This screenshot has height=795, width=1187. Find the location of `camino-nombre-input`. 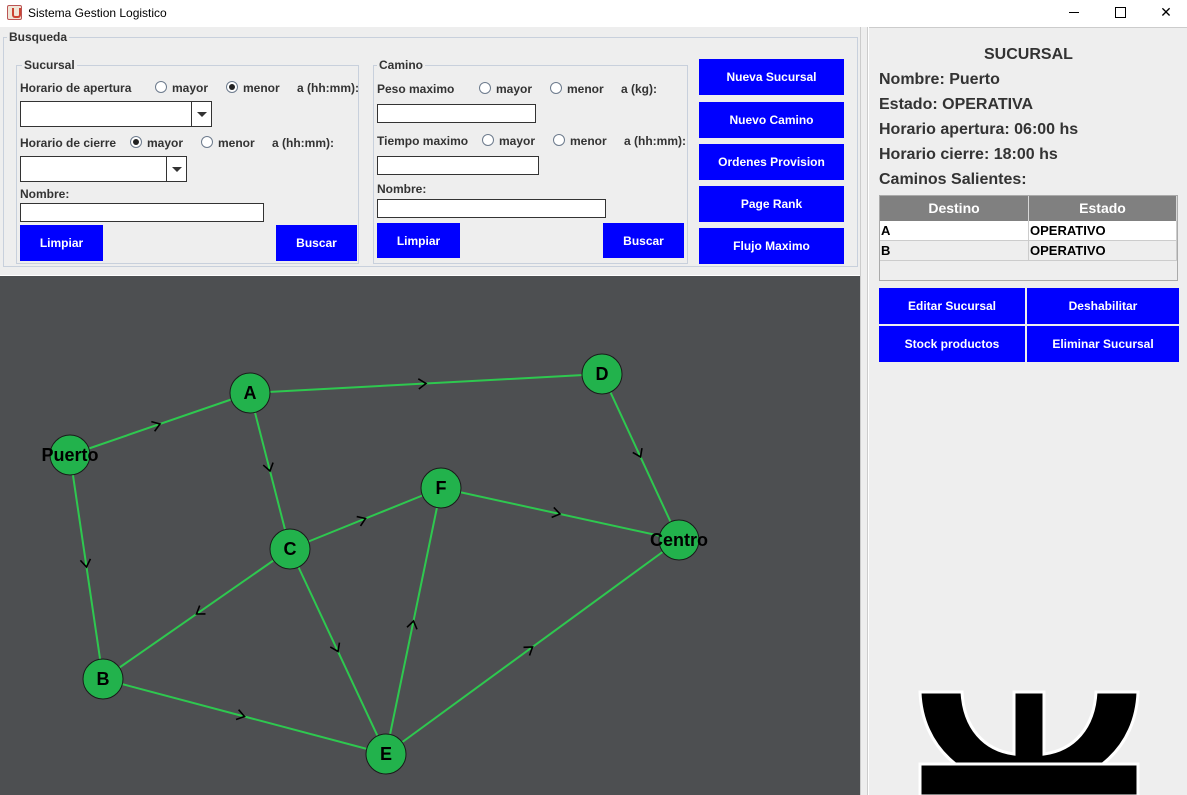

camino-nombre-input is located at coordinates (491, 208).